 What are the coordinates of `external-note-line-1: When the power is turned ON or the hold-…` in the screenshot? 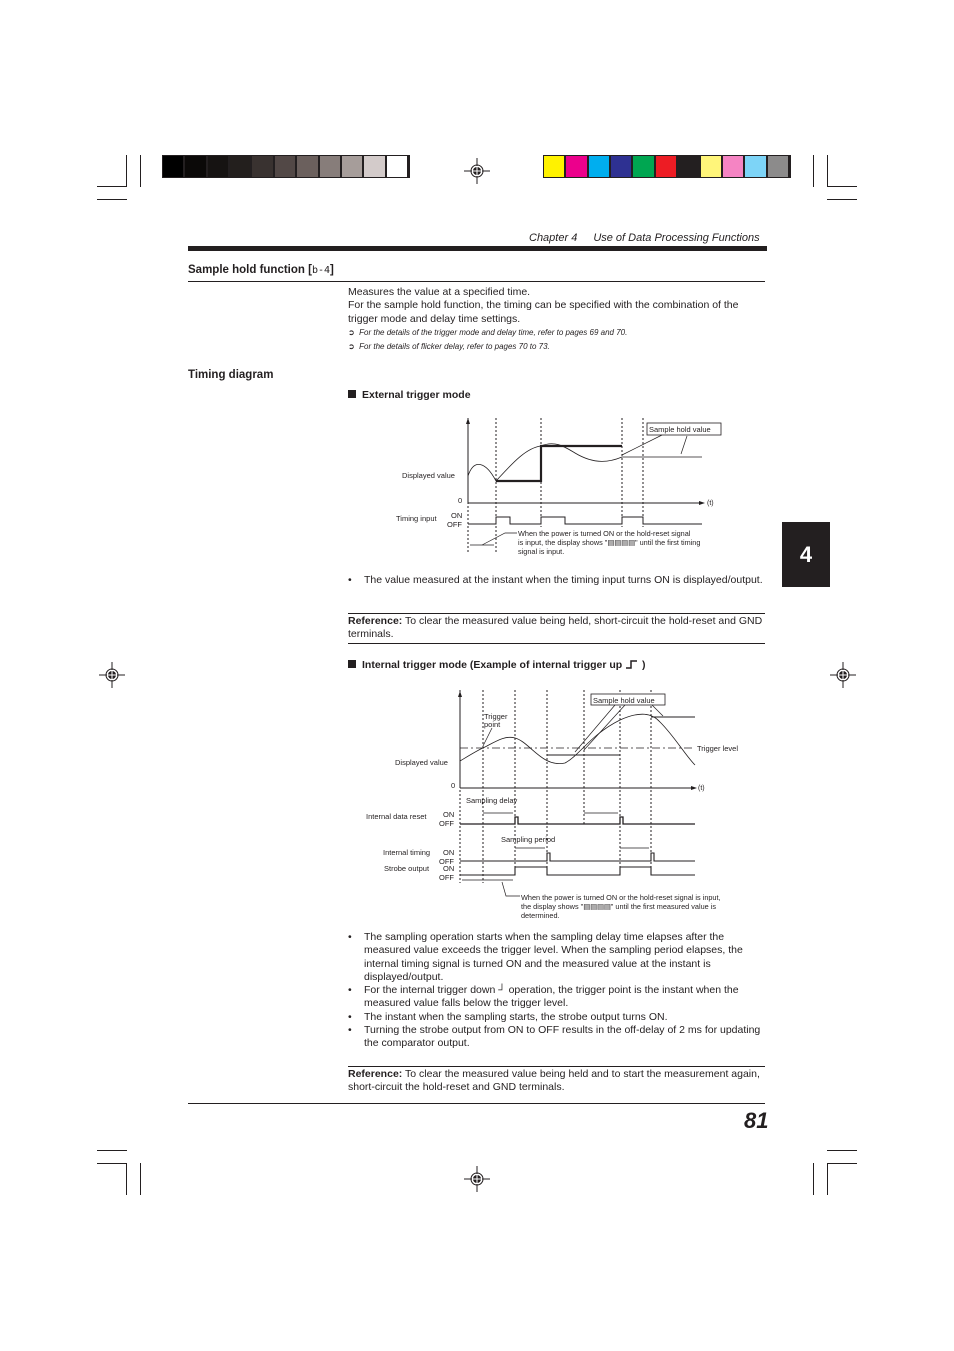 It's located at (604, 533).